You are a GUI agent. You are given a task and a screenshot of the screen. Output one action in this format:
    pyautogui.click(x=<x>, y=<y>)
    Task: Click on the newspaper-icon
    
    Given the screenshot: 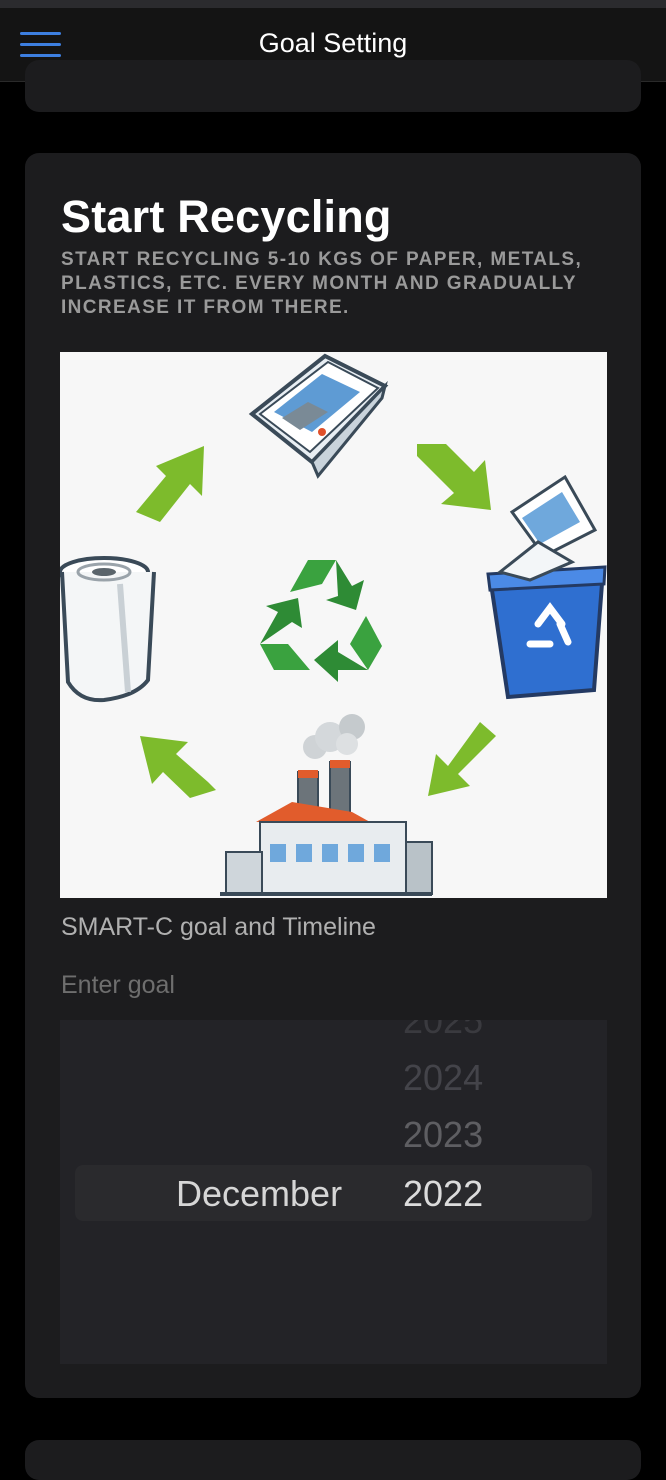 What is the action you would take?
    pyautogui.click(x=318, y=416)
    